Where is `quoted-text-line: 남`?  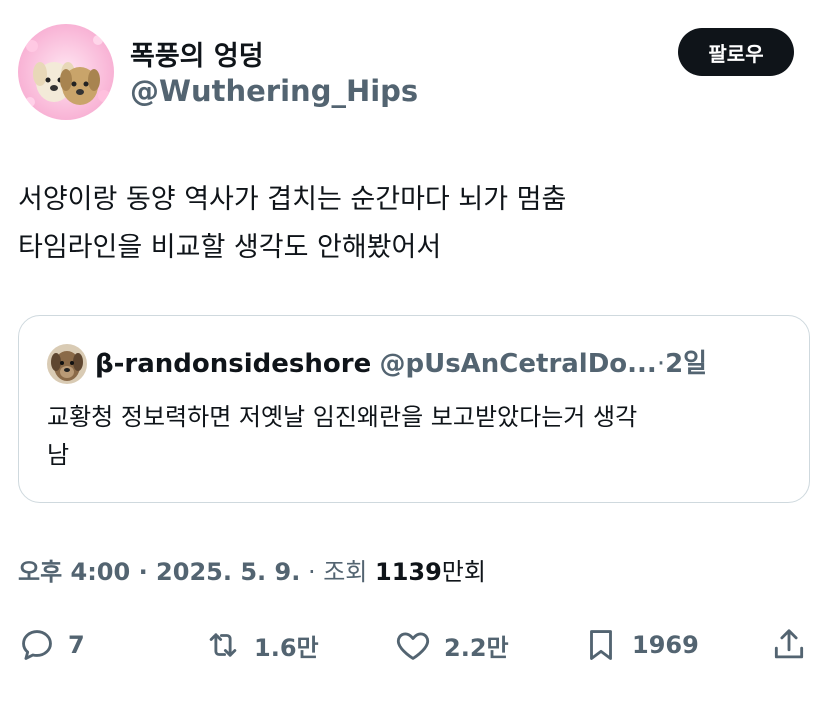 quoted-text-line: 남 is located at coordinates (58, 455).